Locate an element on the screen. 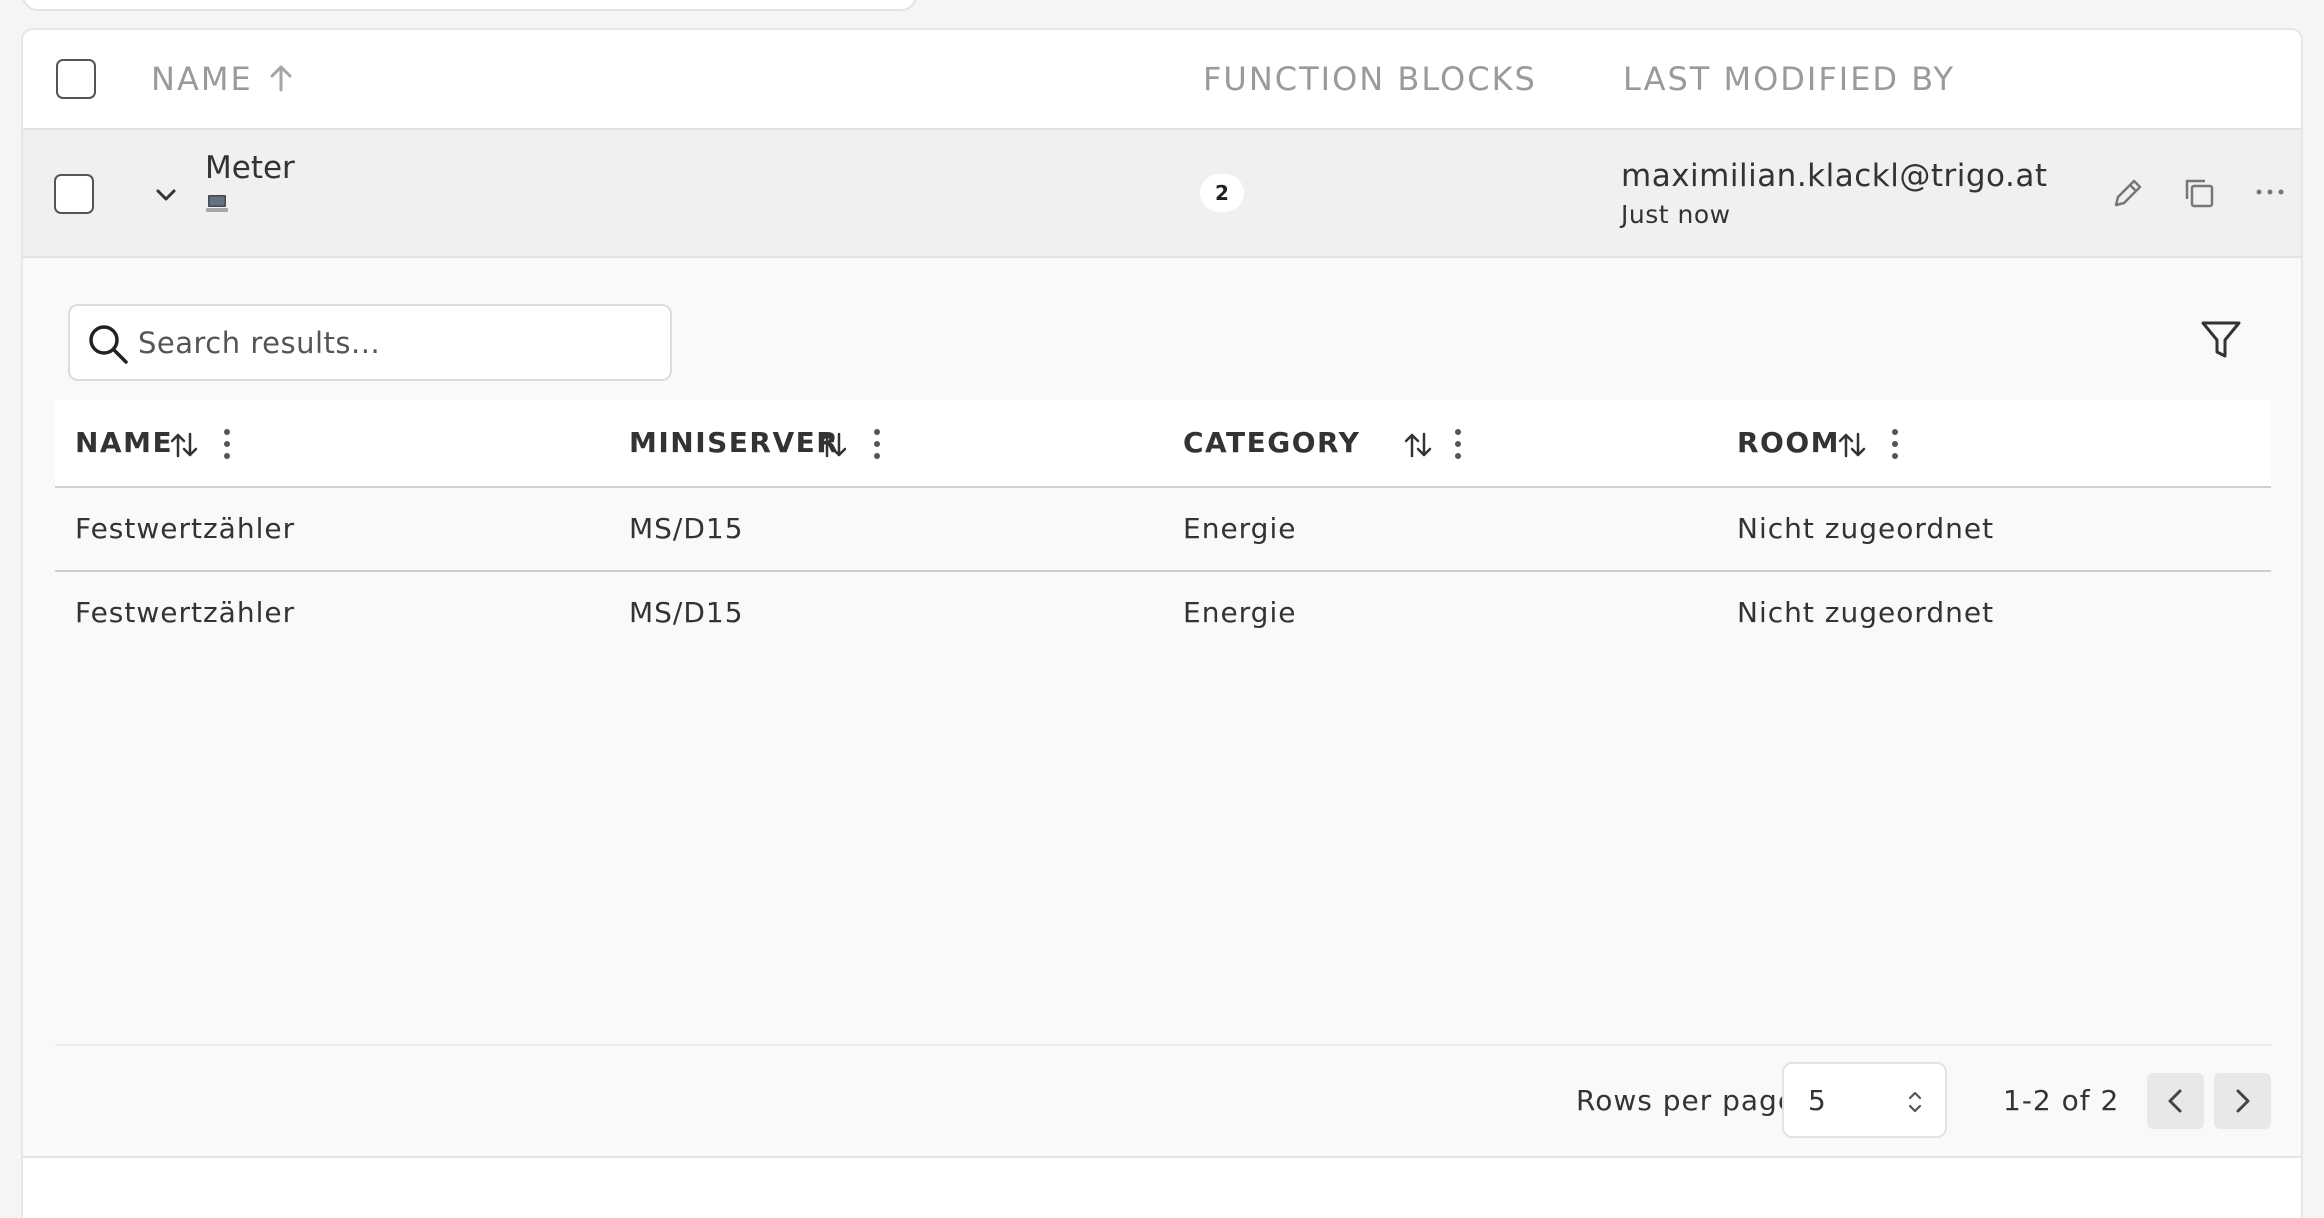 The image size is (2324, 1218). next-page-button is located at coordinates (2242, 1101).